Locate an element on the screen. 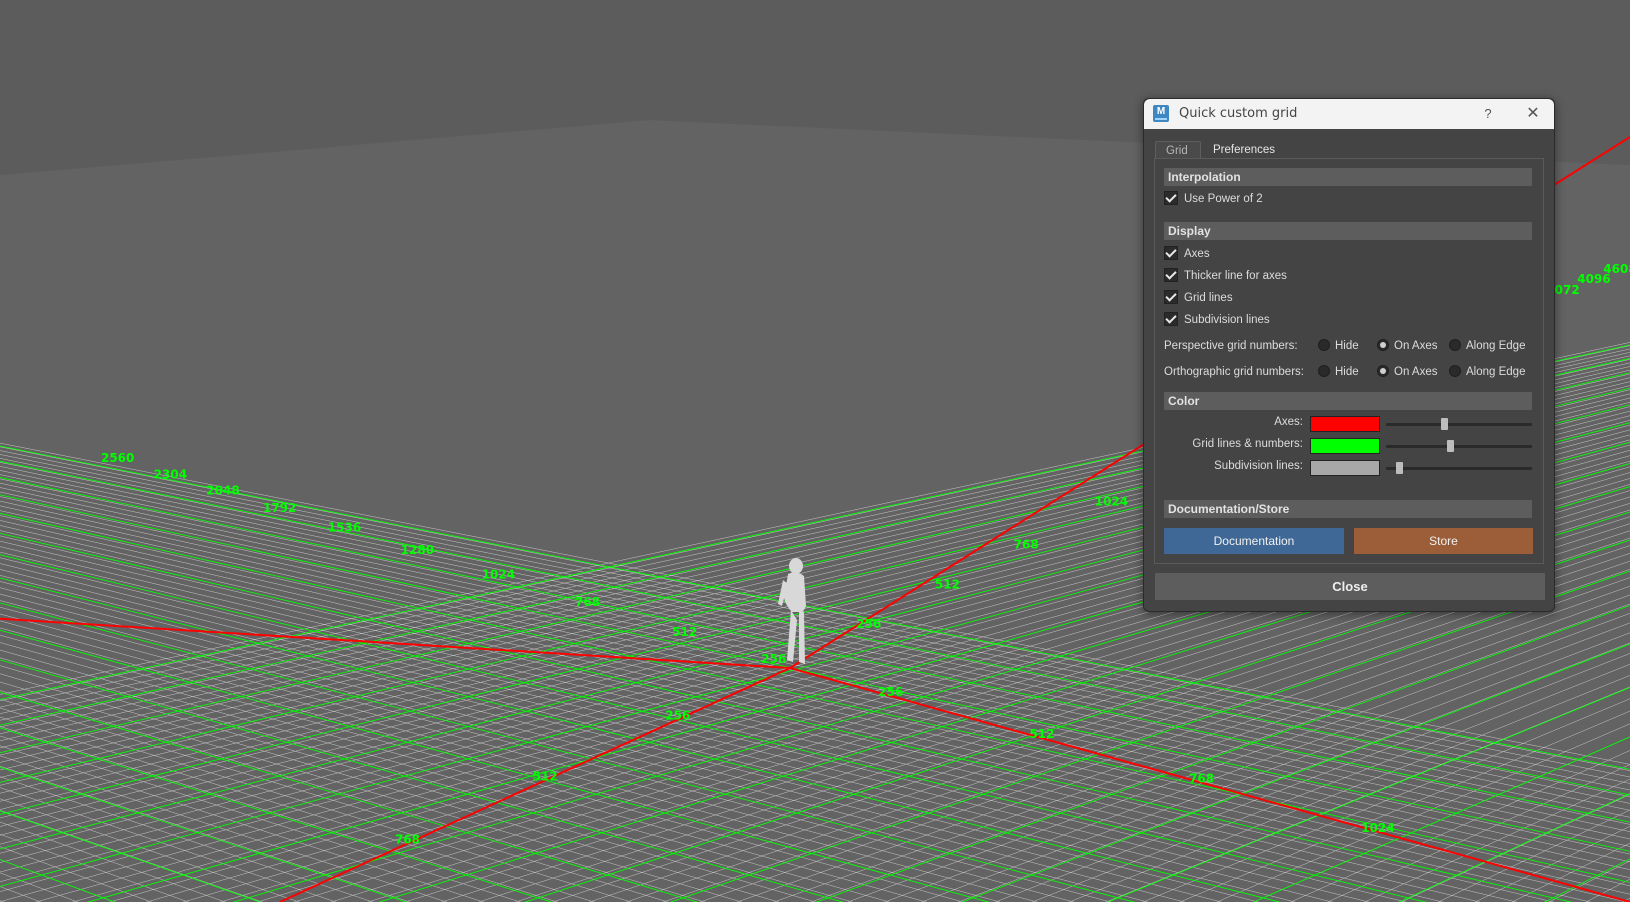 The height and width of the screenshot is (902, 1630). subdivision-lines-row: Subdivision lines is located at coordinates (1217, 320).